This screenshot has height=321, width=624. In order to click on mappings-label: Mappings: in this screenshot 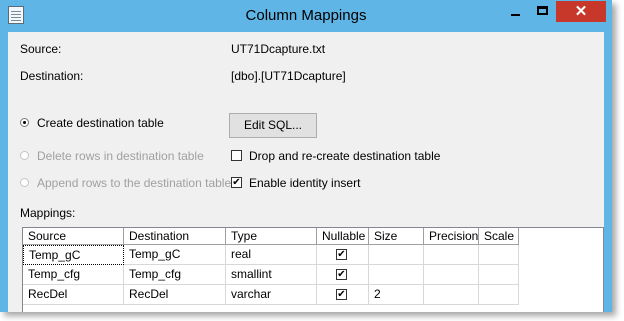, I will do `click(48, 213)`.